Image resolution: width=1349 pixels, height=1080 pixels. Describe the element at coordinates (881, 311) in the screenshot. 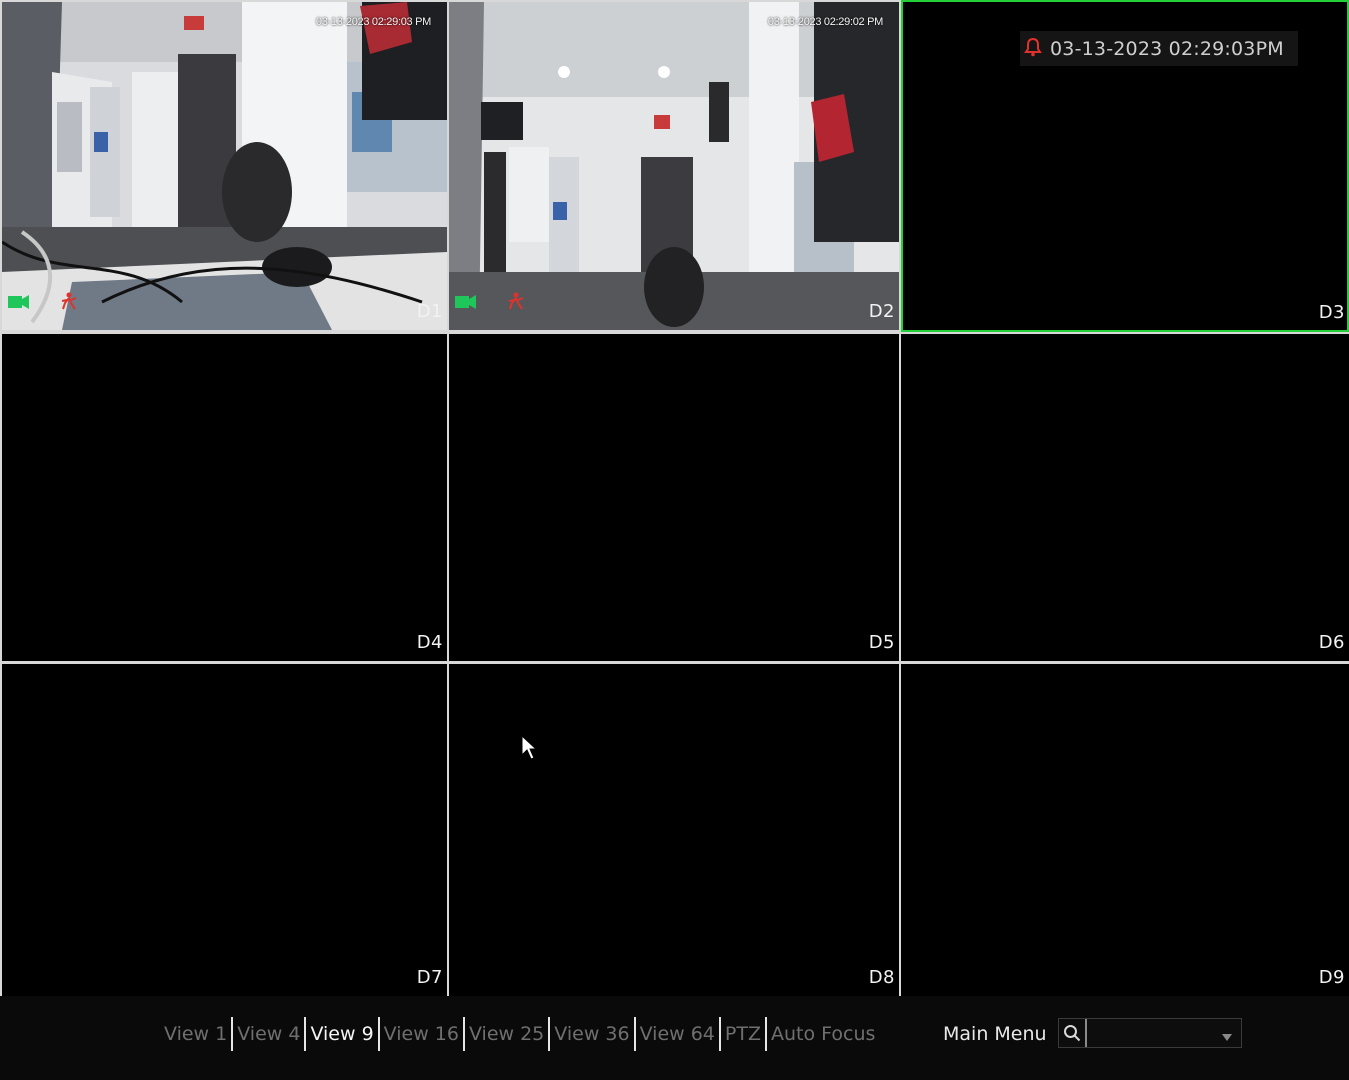

I see `channel-label: D2` at that location.